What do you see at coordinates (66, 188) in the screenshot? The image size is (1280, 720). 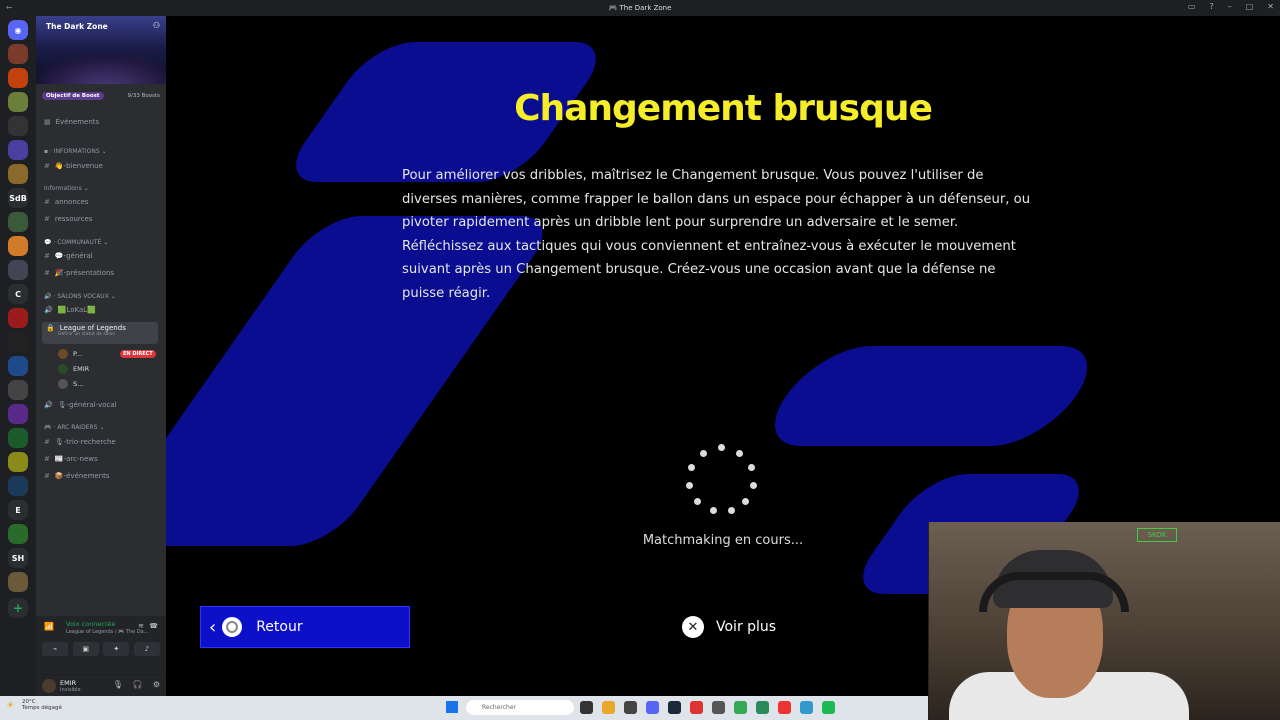 I see `category-informations-2: Informations ⌄` at bounding box center [66, 188].